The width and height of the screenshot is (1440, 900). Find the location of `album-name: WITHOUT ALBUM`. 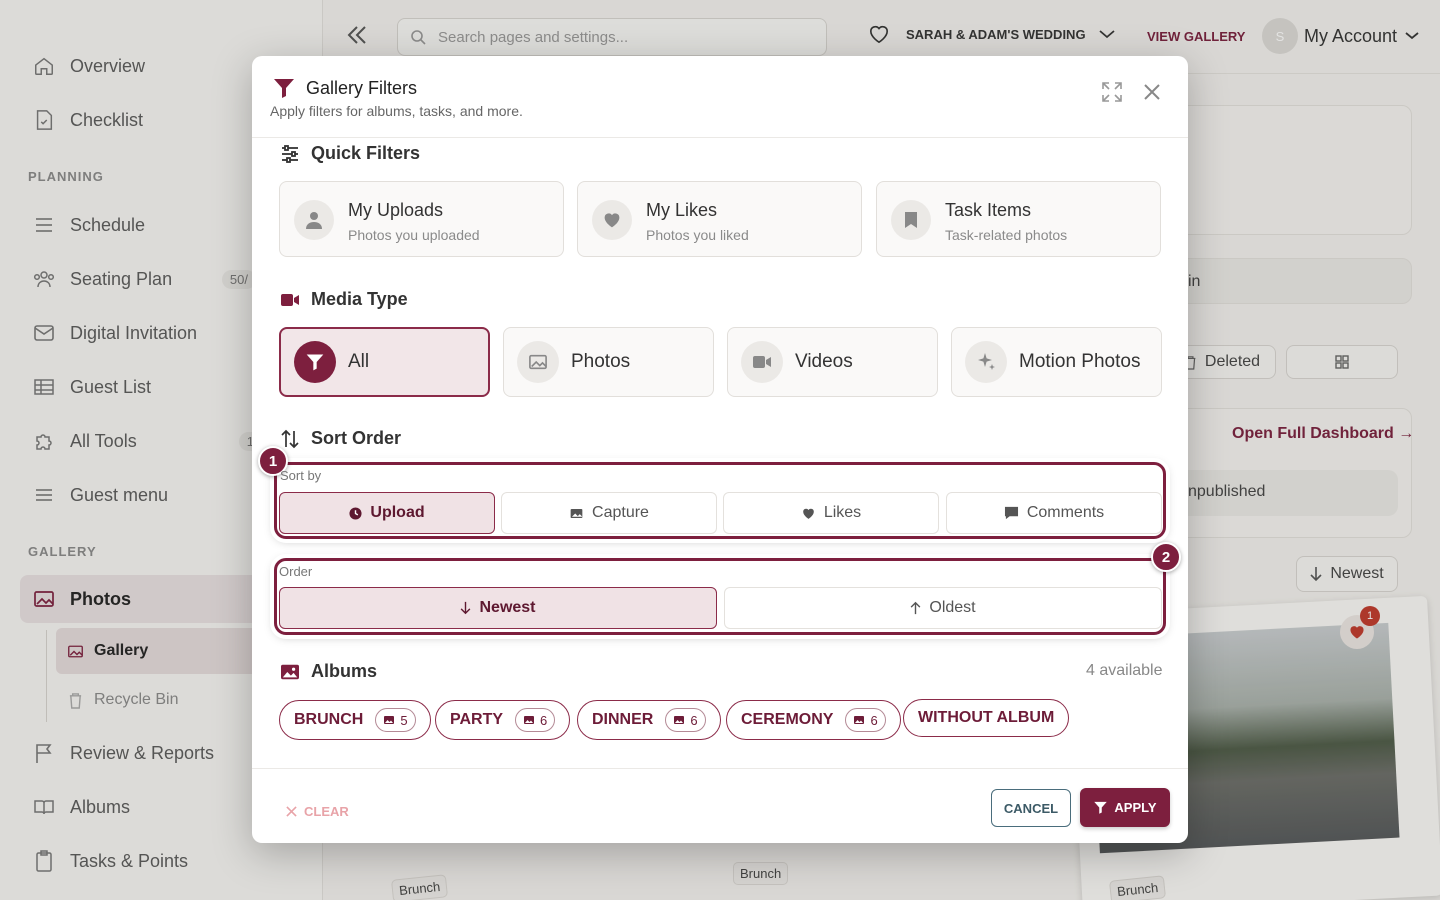

album-name: WITHOUT ALBUM is located at coordinates (986, 717).